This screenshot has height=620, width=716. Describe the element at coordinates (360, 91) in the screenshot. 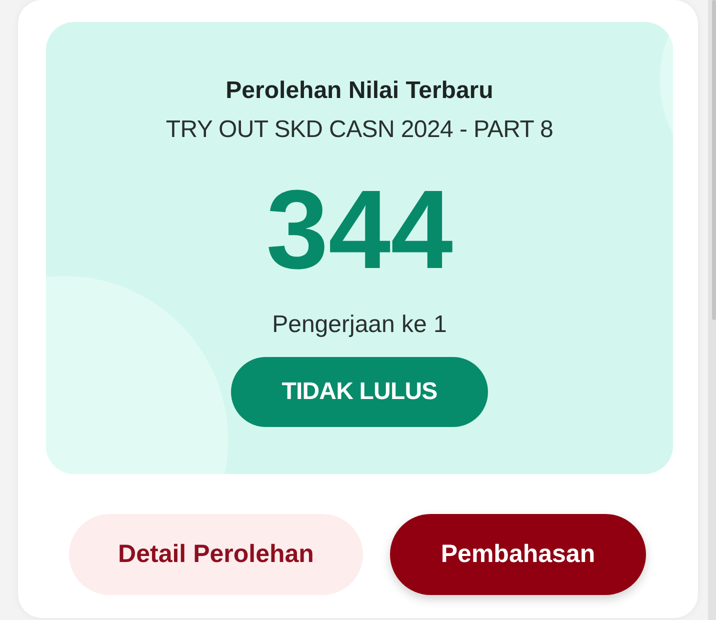

I see `panel-title: Perolehan Nilai Terbaru` at that location.